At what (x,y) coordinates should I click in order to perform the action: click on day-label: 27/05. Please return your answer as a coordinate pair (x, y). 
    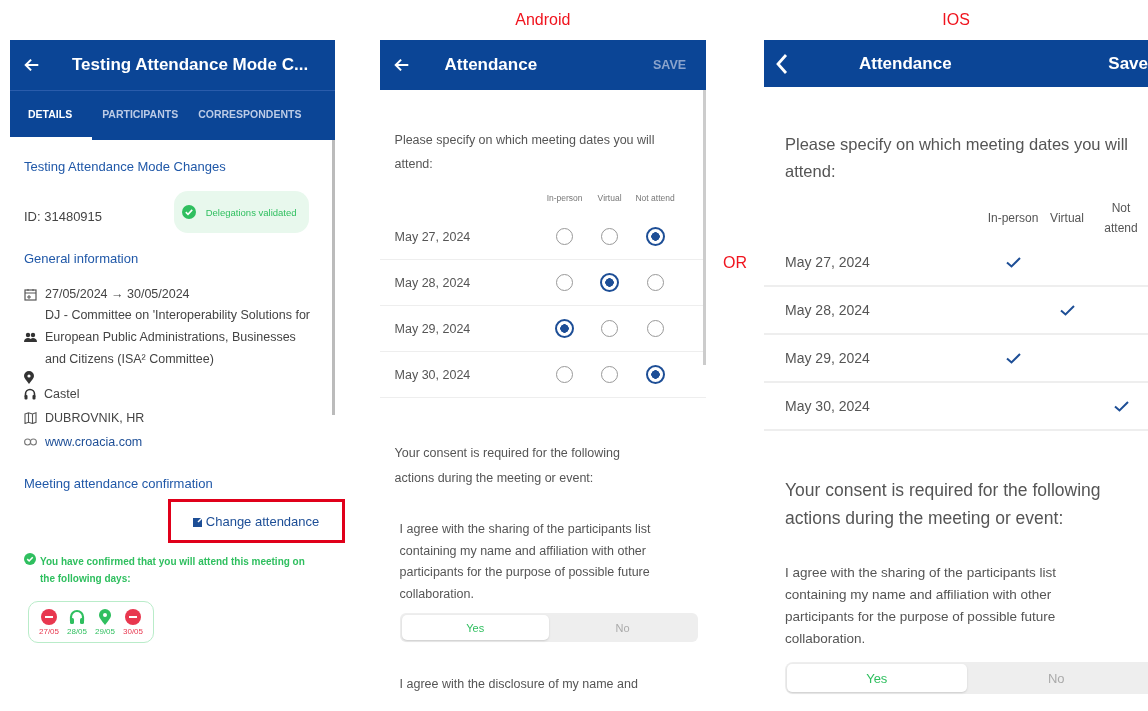
    Looking at the image, I should click on (49, 631).